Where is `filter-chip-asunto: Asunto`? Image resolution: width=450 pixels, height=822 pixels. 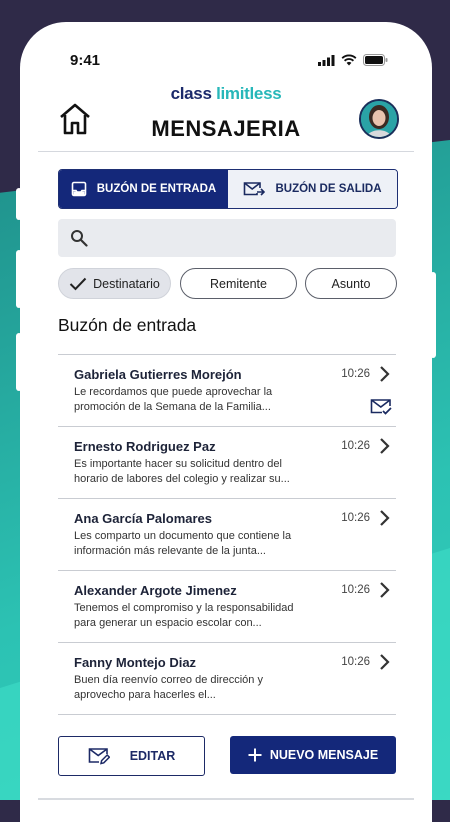
filter-chip-asunto: Asunto is located at coordinates (351, 283).